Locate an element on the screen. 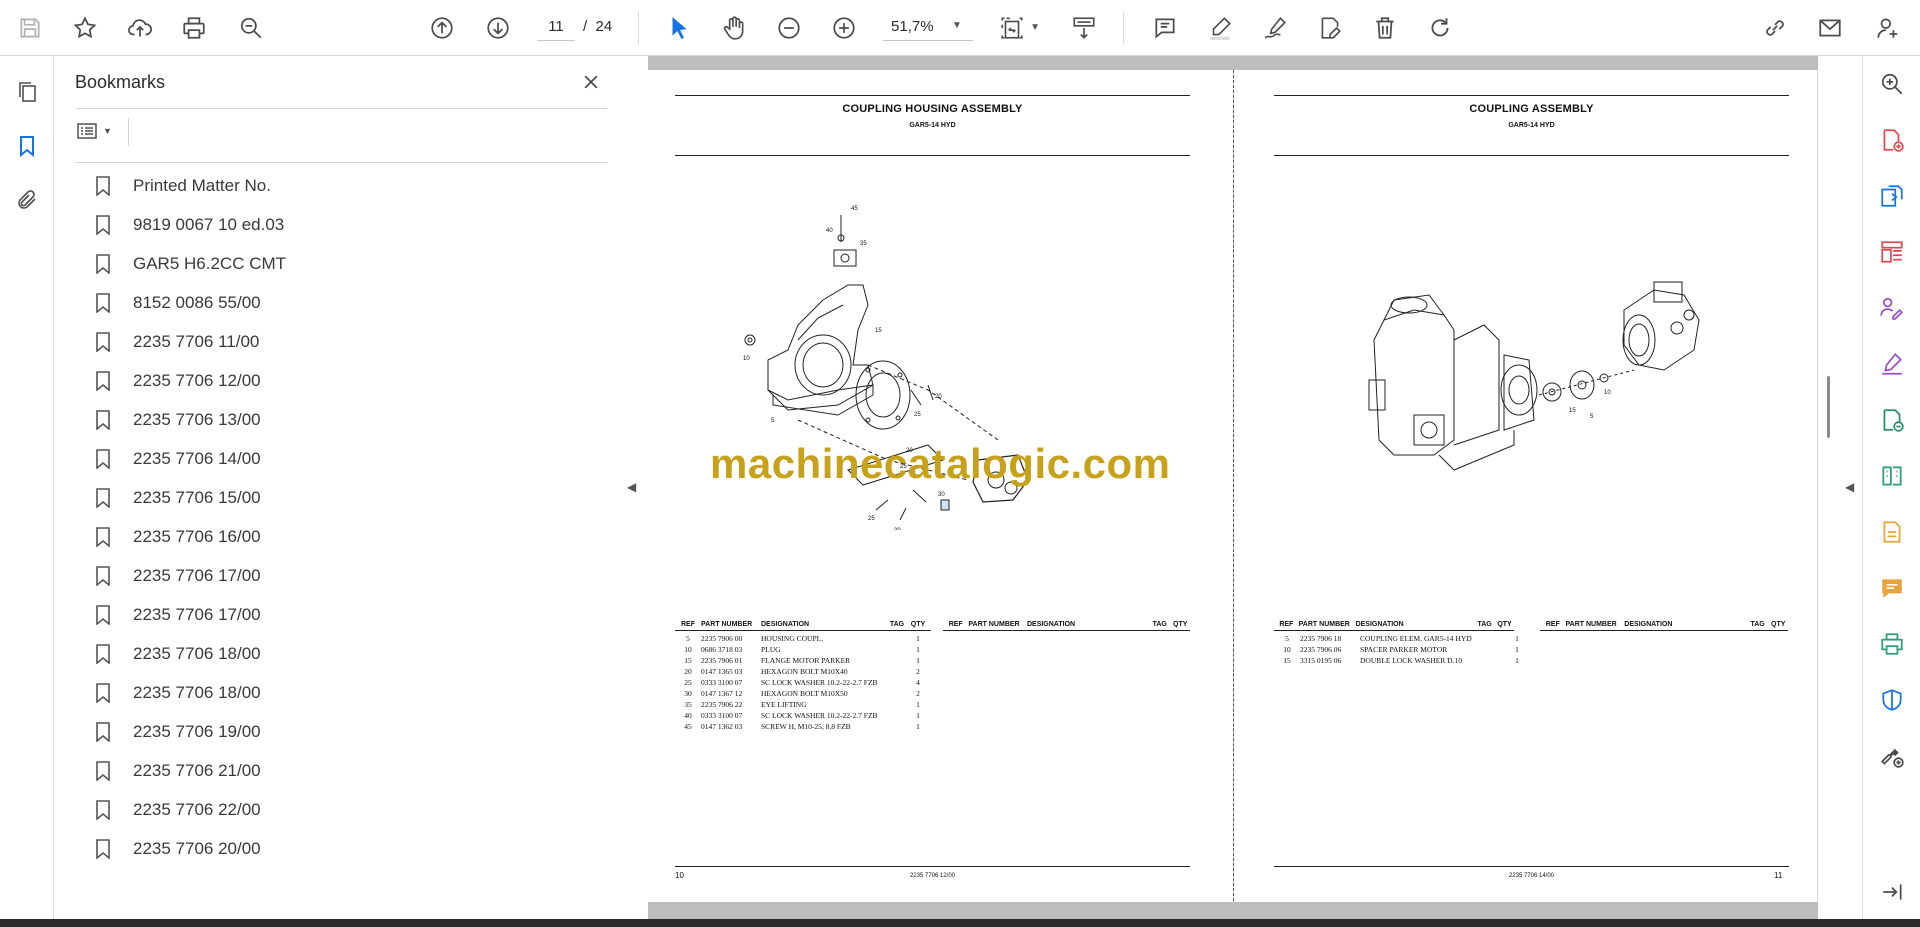 The height and width of the screenshot is (927, 1920). bookmark-item: 2235 7706 16/00 is located at coordinates (355, 536).